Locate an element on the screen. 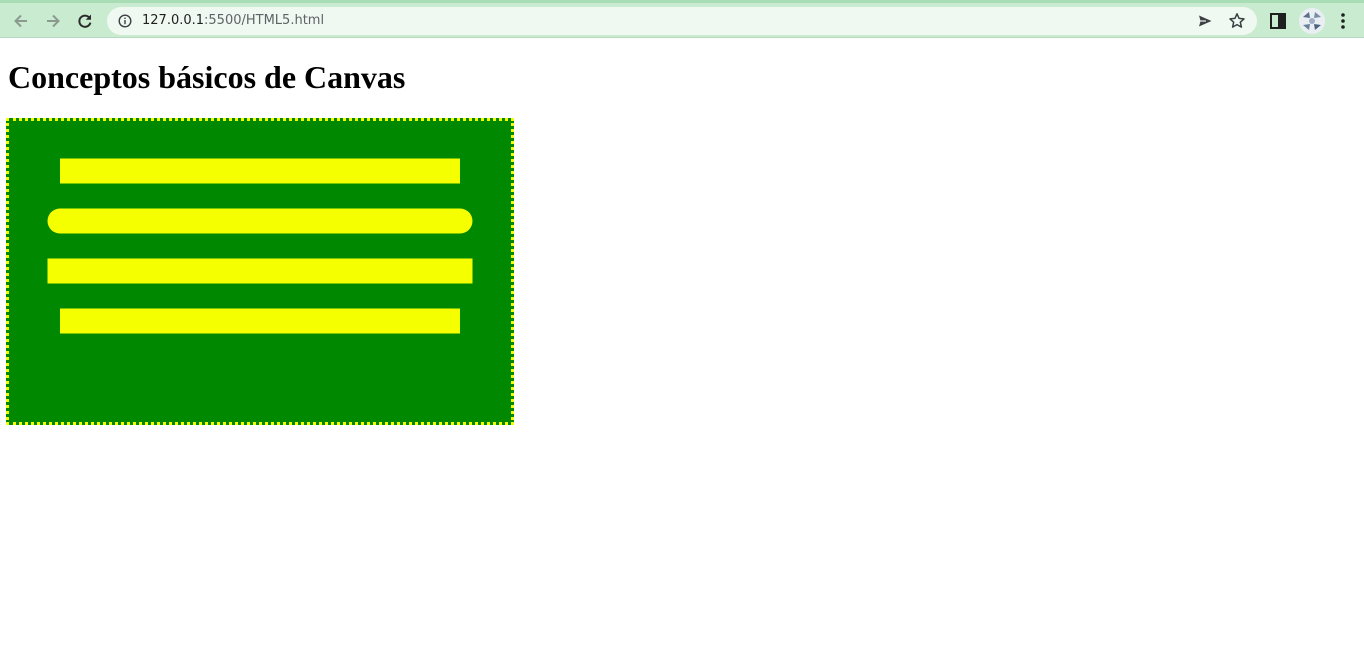 This screenshot has height=651, width=1364. reload-icon is located at coordinates (85, 21).